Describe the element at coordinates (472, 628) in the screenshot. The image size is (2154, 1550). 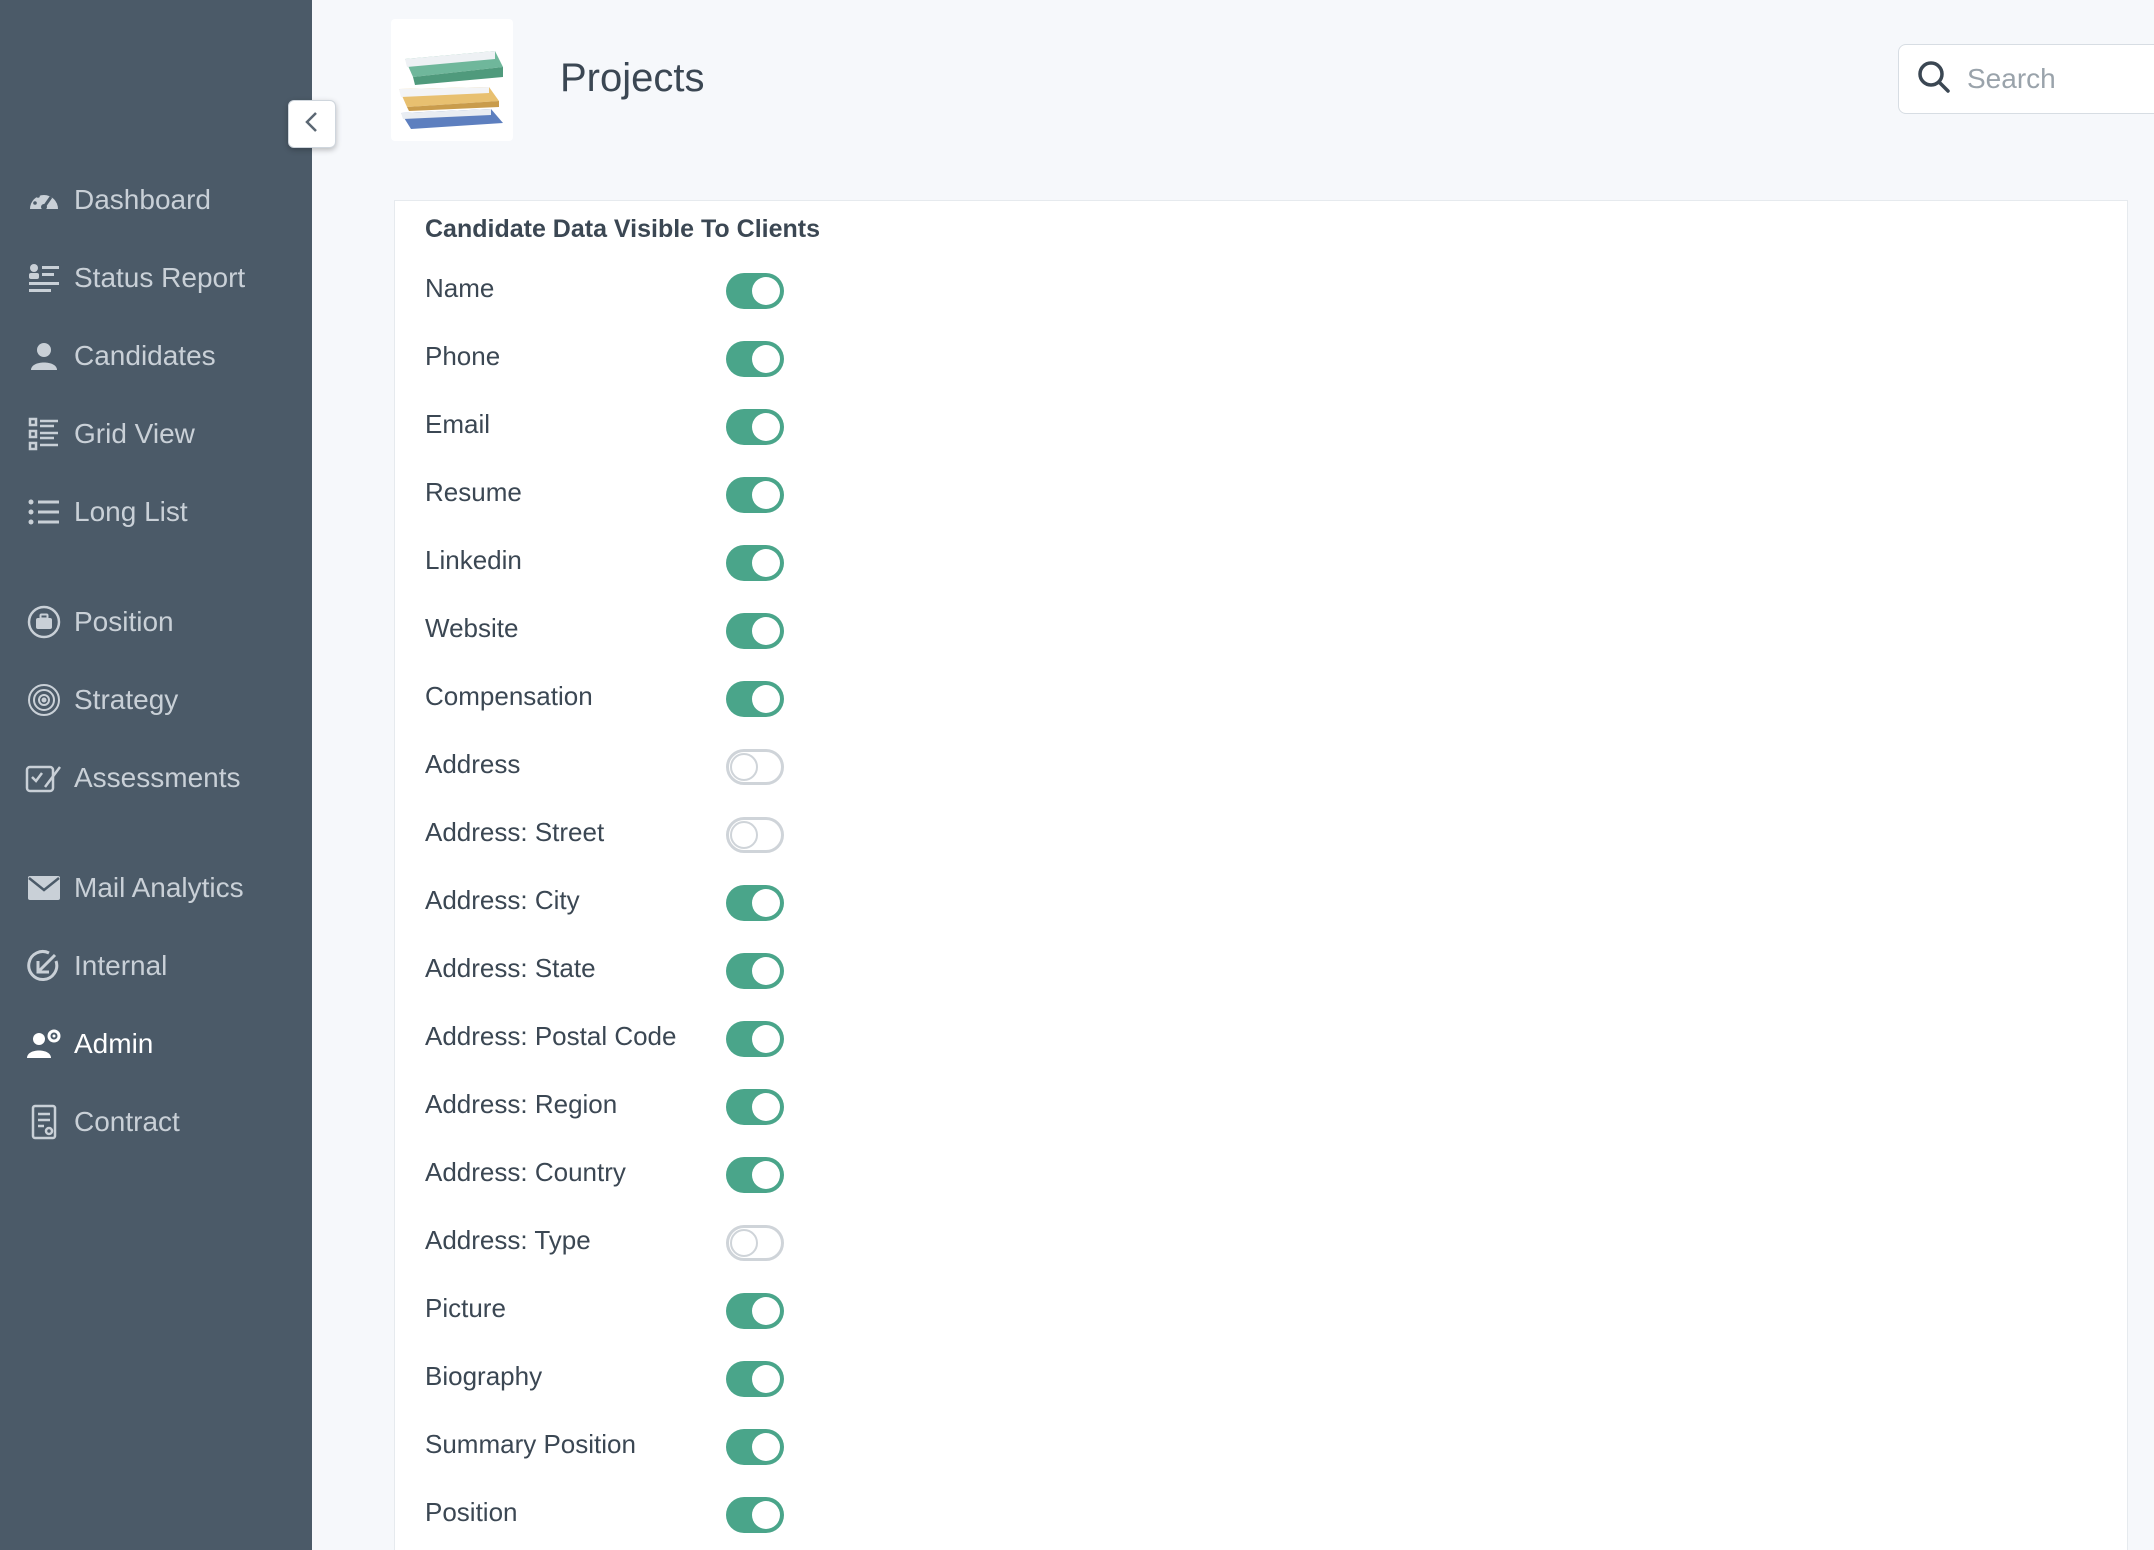
I see `field-label: Website` at that location.